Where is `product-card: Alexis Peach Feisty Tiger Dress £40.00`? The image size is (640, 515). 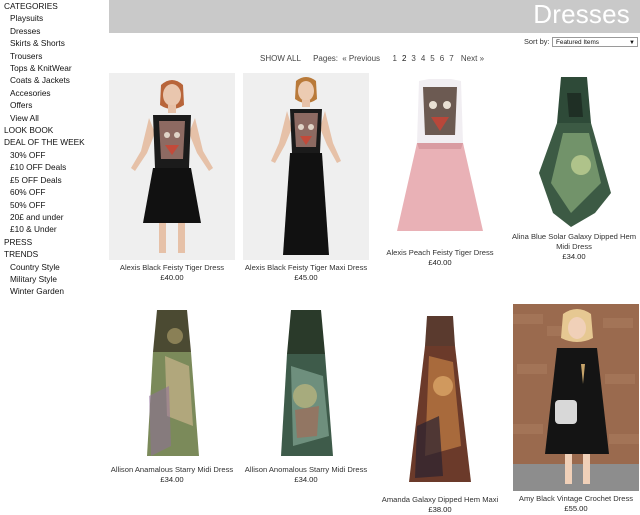
product-card: Alexis Peach Feisty Tiger Dress £40.00 is located at coordinates (440, 170).